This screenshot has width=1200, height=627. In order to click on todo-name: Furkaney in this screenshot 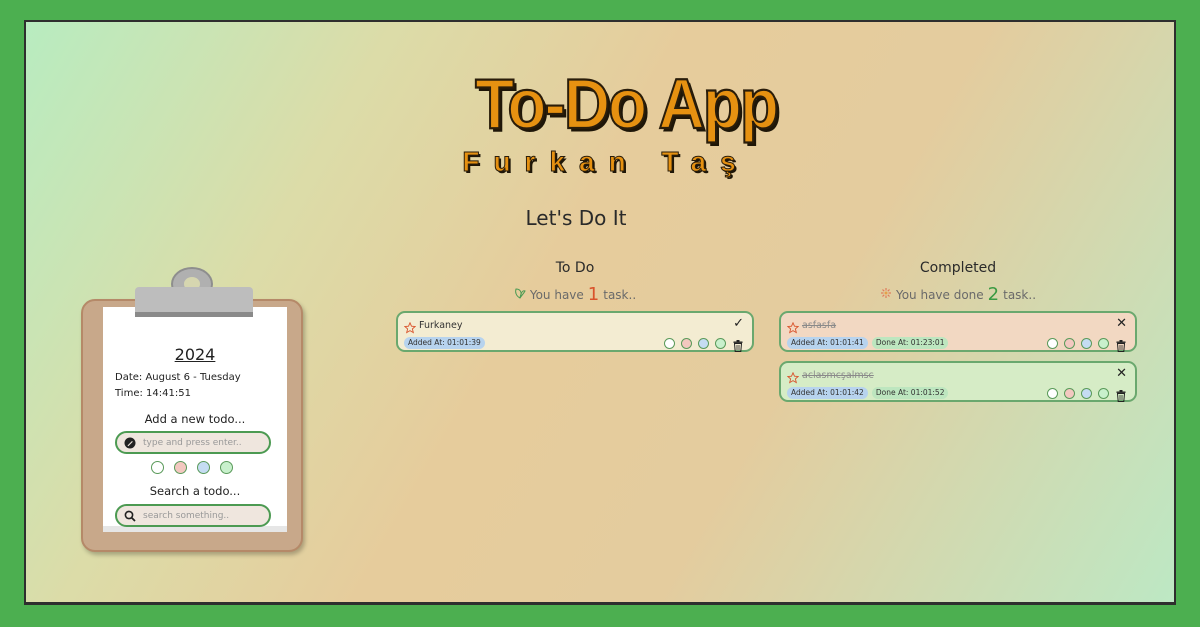, I will do `click(441, 325)`.